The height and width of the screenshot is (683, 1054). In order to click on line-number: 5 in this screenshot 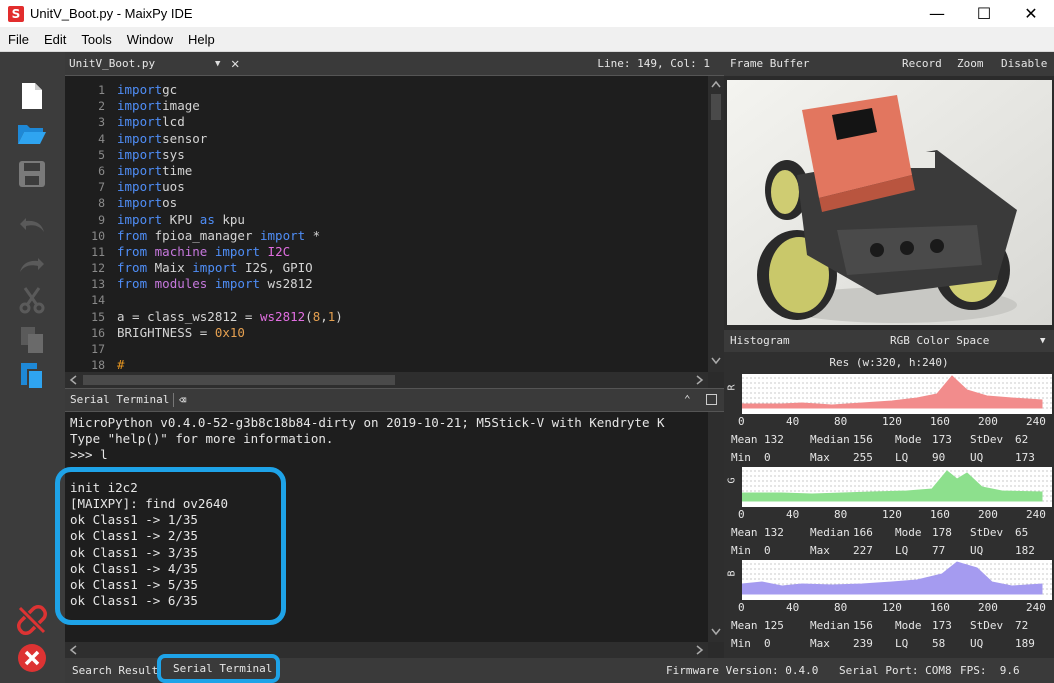, I will do `click(101, 154)`.